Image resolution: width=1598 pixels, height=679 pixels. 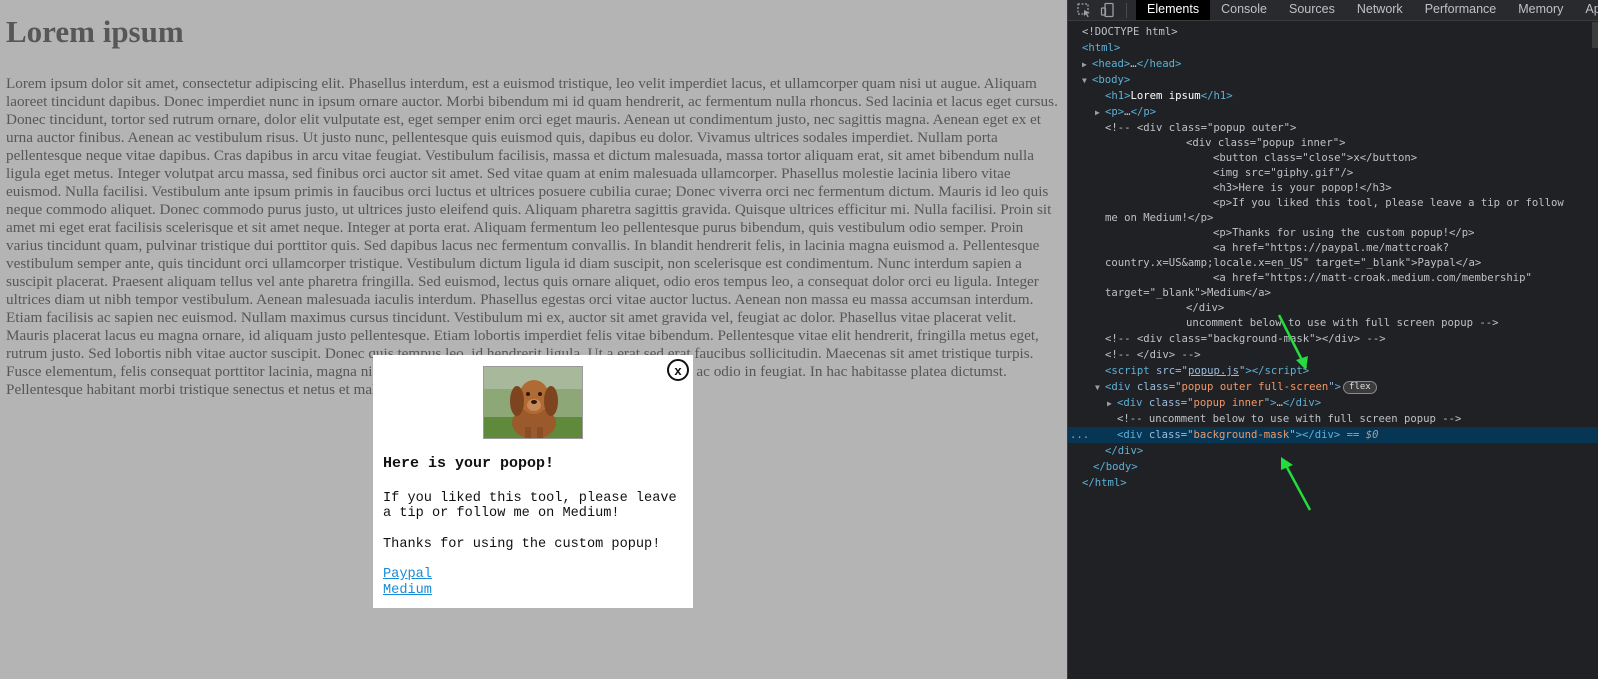 I want to click on page-title: Lorem ipsum, so click(x=95, y=31).